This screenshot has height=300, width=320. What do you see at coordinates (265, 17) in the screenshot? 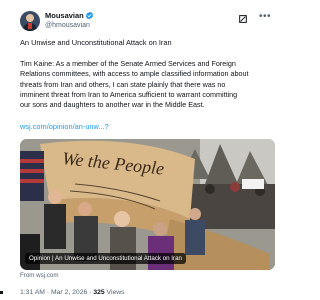
I see `more-options-icon: •••` at bounding box center [265, 17].